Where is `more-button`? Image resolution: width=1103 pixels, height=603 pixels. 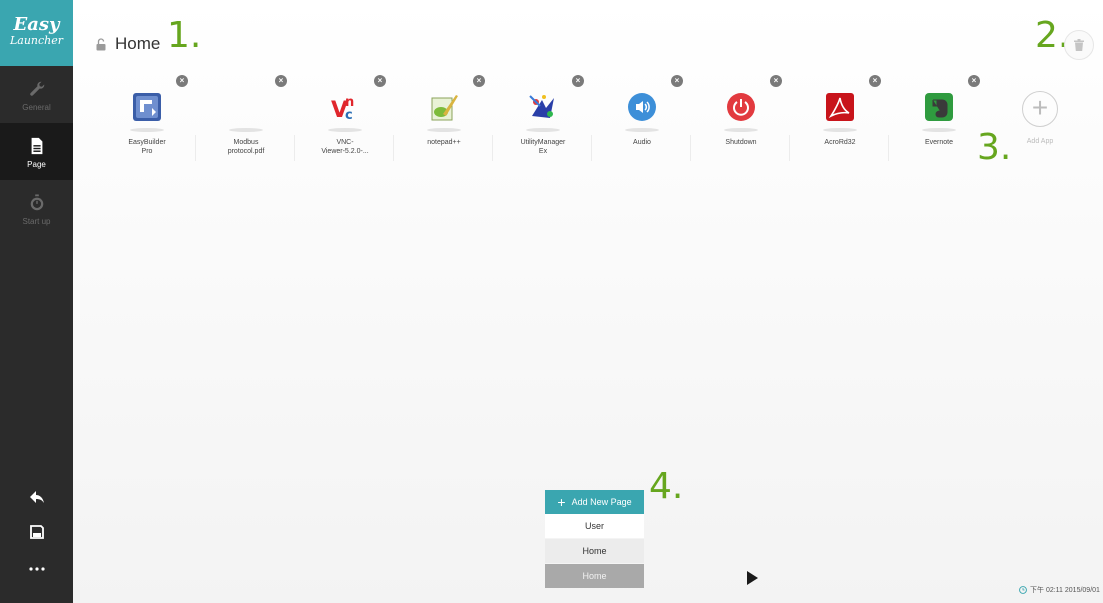 more-button is located at coordinates (37, 569).